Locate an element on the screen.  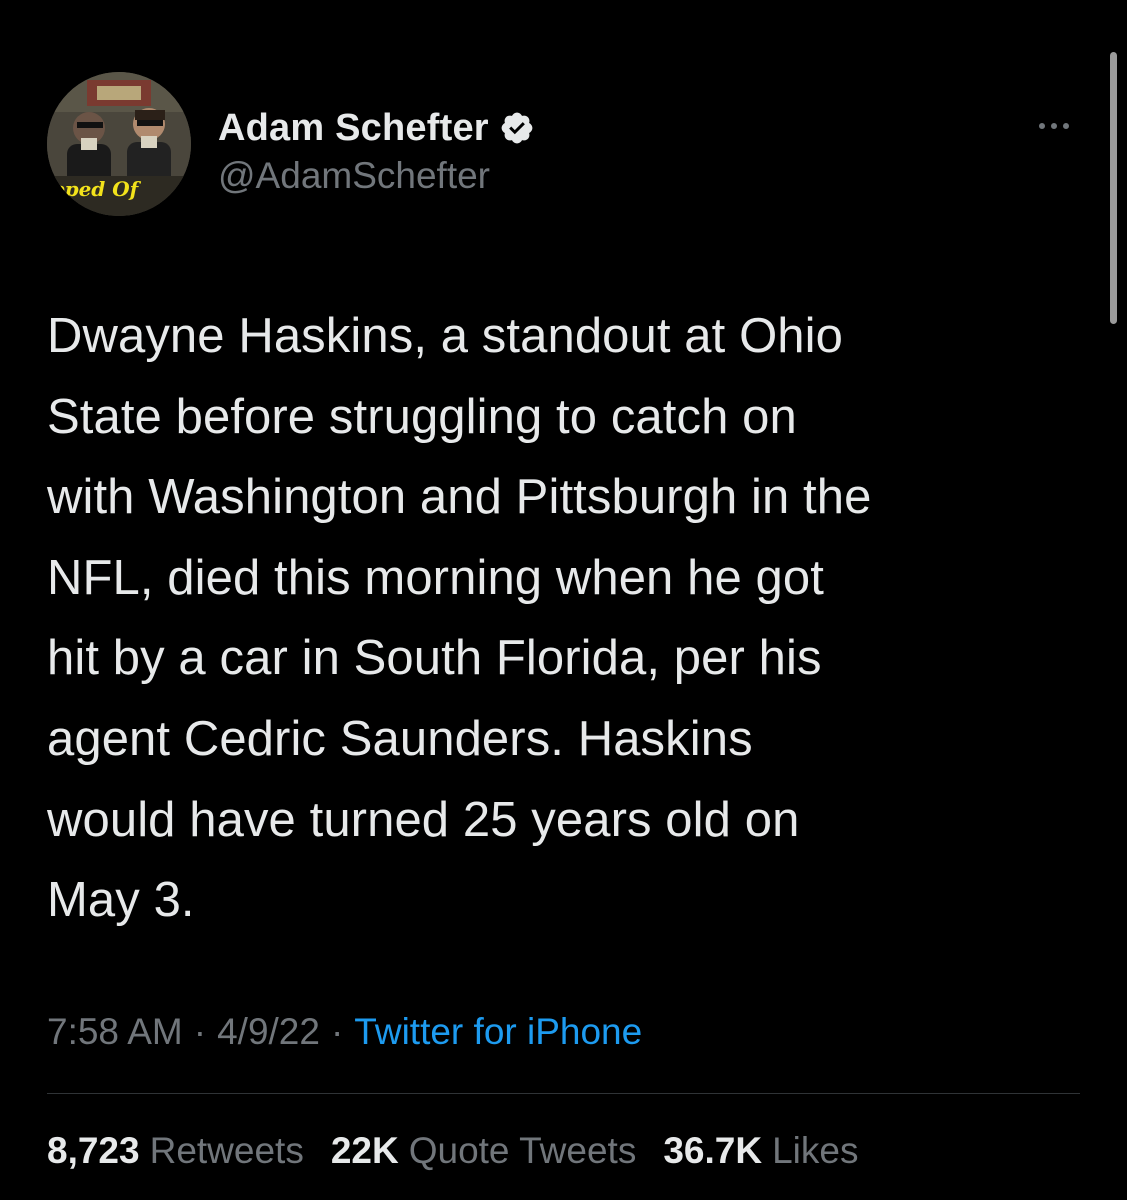
more-options-button is located at coordinates (1054, 126).